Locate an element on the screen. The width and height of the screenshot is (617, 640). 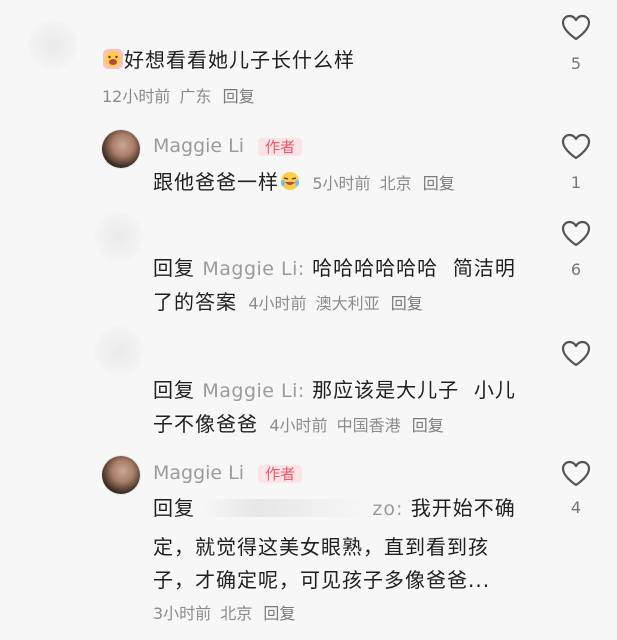
comment-text: 回复 zo: 我开始不确 is located at coordinates (334, 508).